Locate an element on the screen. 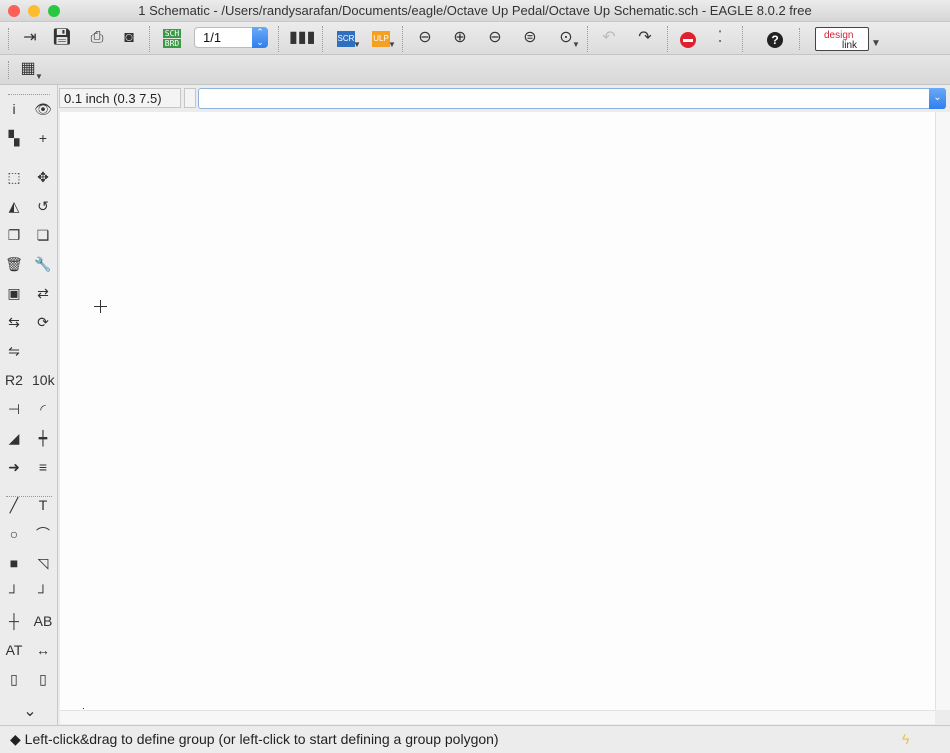 Image resolution: width=950 pixels, height=753 pixels. zoom-out-icon: ⊖ is located at coordinates (495, 38).